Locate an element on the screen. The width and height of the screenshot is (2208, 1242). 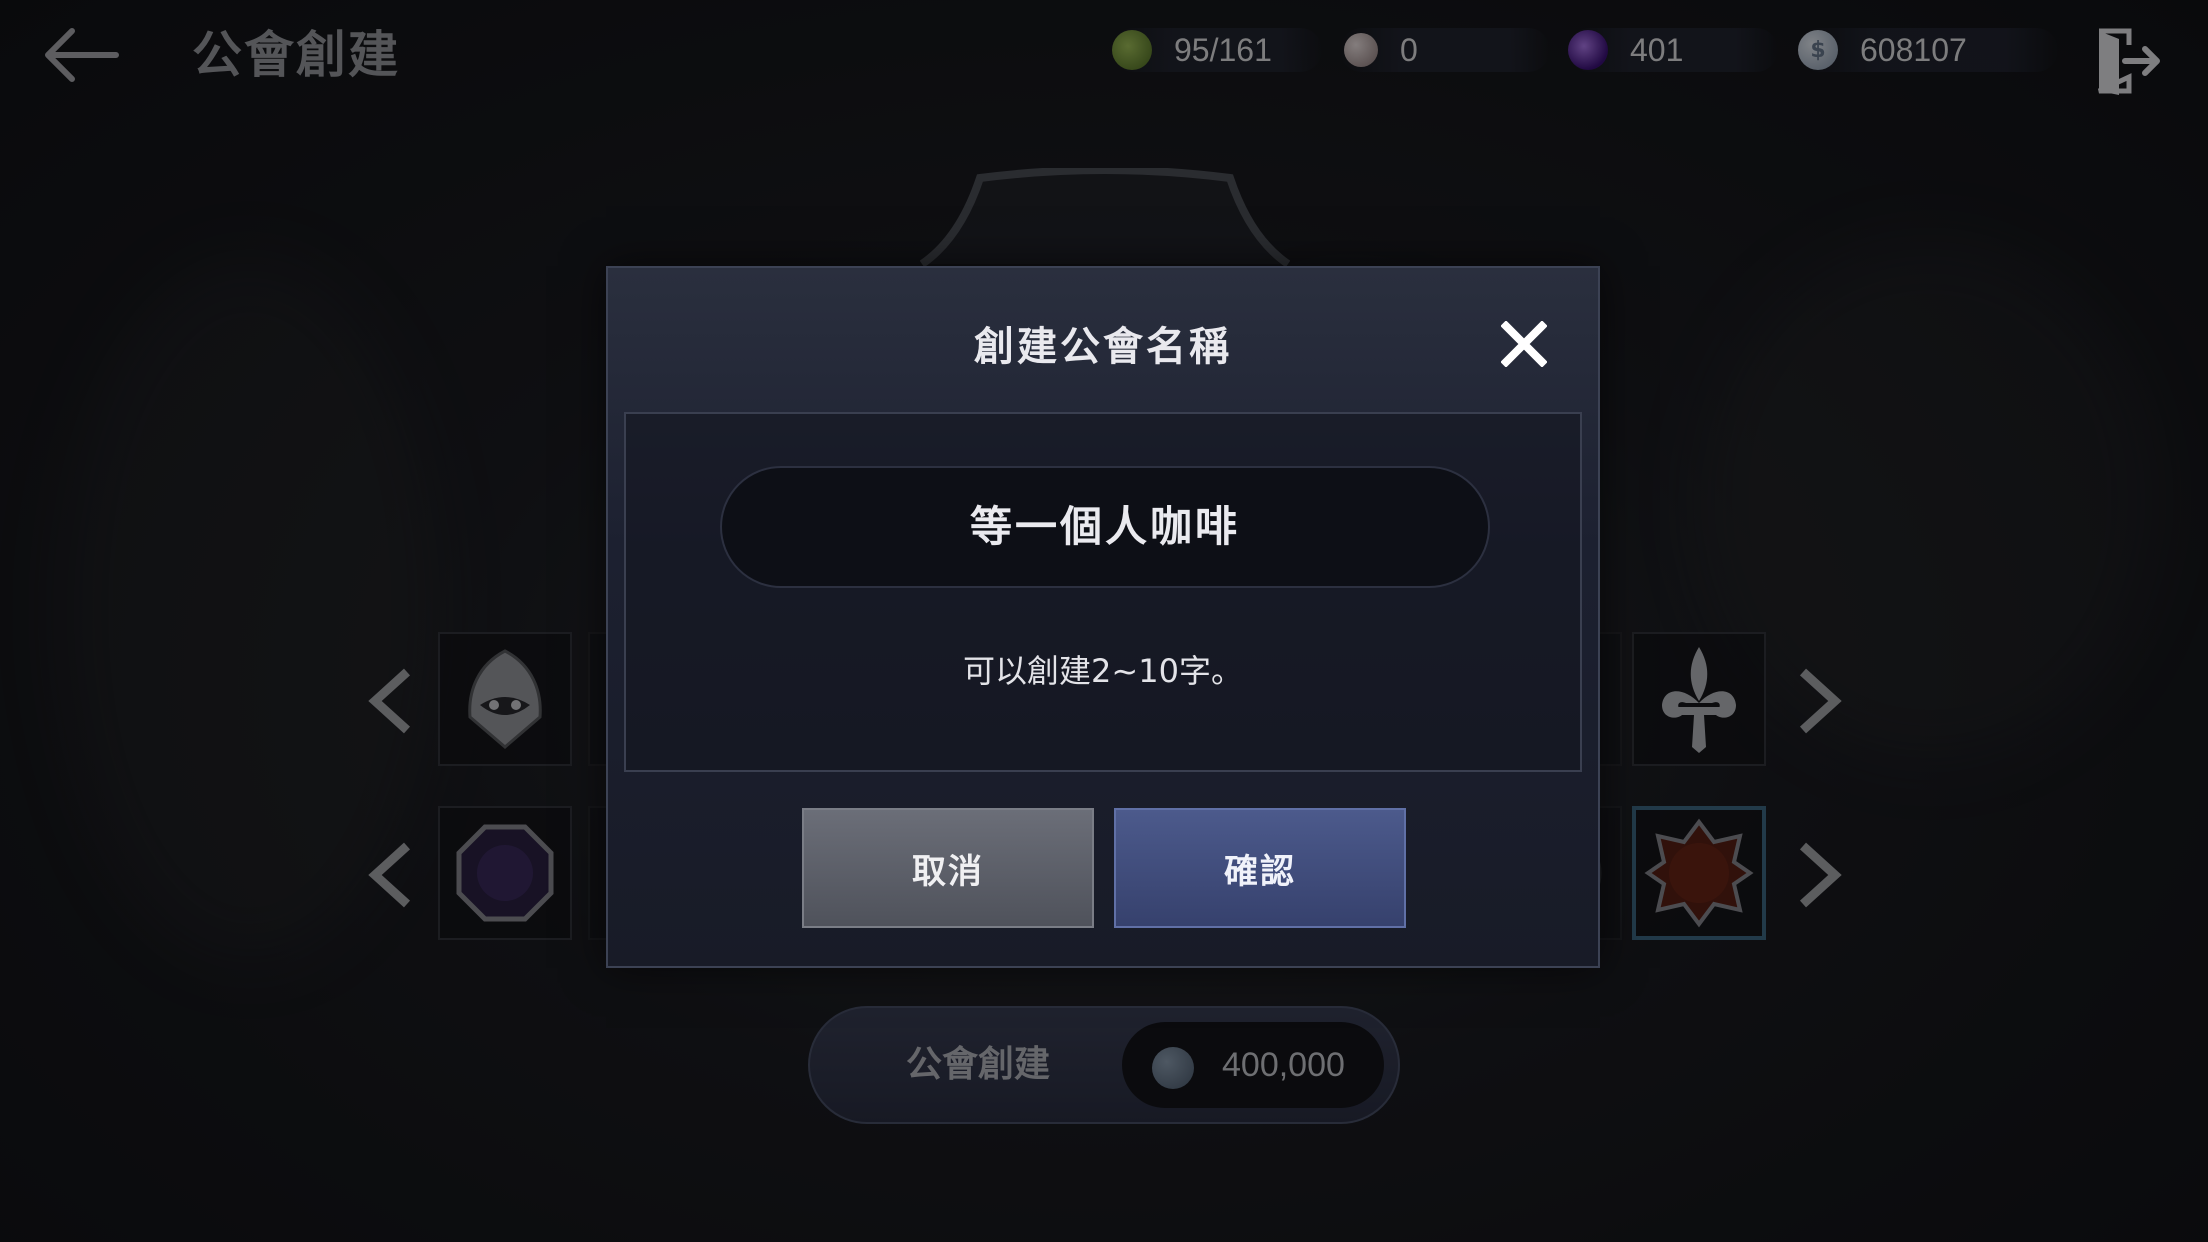
close-button is located at coordinates (1524, 344).